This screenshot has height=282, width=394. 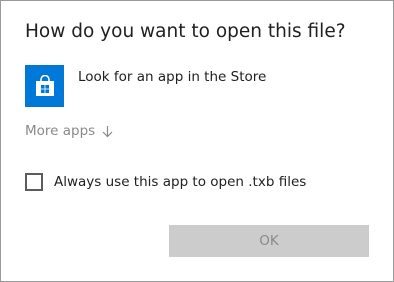 I want to click on store-app-option: Look for an app in the Store, so click(x=145, y=86).